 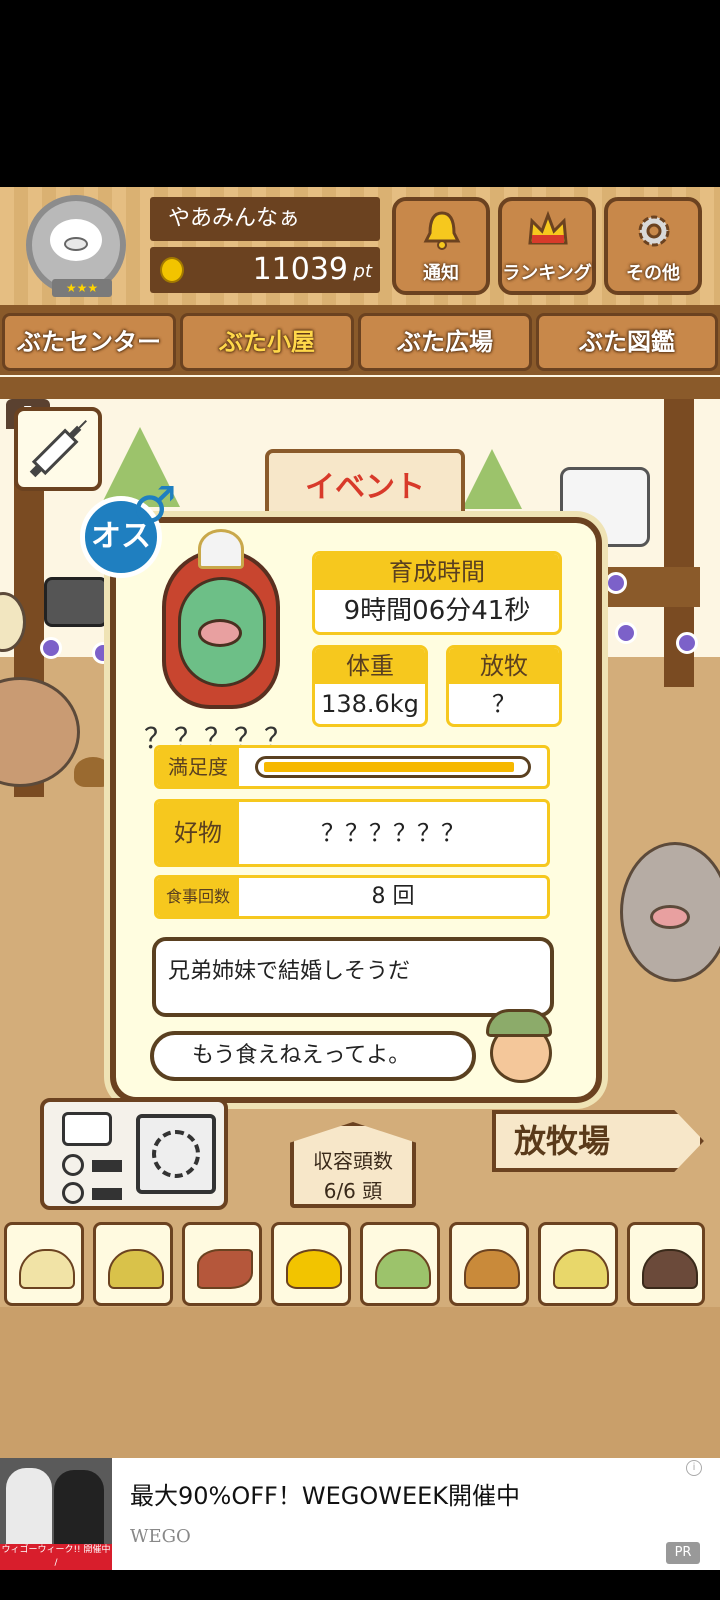 What do you see at coordinates (492, 1269) in the screenshot?
I see `acorn-icon` at bounding box center [492, 1269].